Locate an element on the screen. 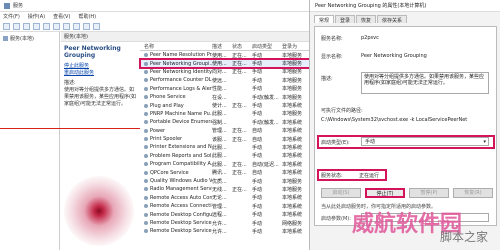 The height and width of the screenshot is (250, 500). service-row: Power 管理... 正在... 自动 本地系统 is located at coordinates (225, 131).